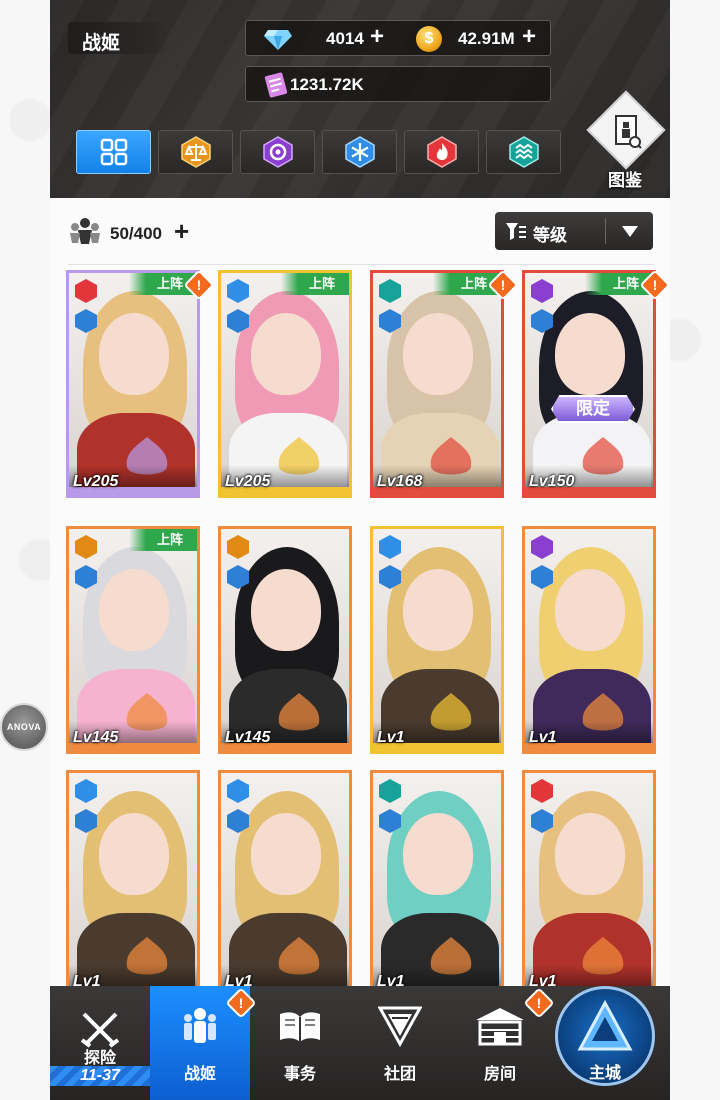  I want to click on ticket-bar: 1231.72K, so click(398, 84).